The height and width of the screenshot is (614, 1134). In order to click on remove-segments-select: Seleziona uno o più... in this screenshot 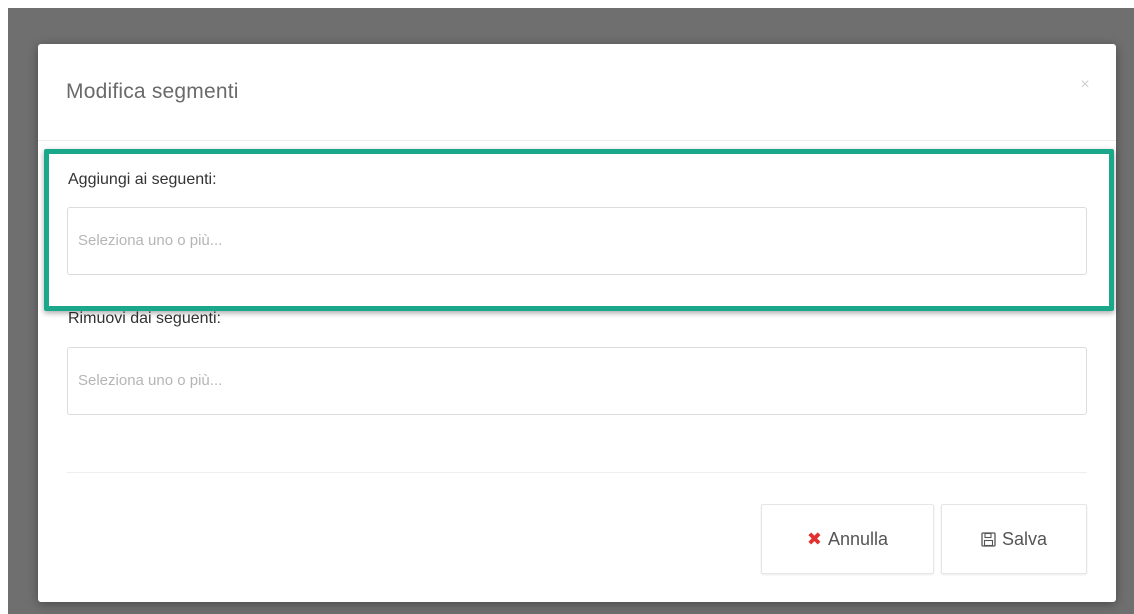, I will do `click(577, 381)`.